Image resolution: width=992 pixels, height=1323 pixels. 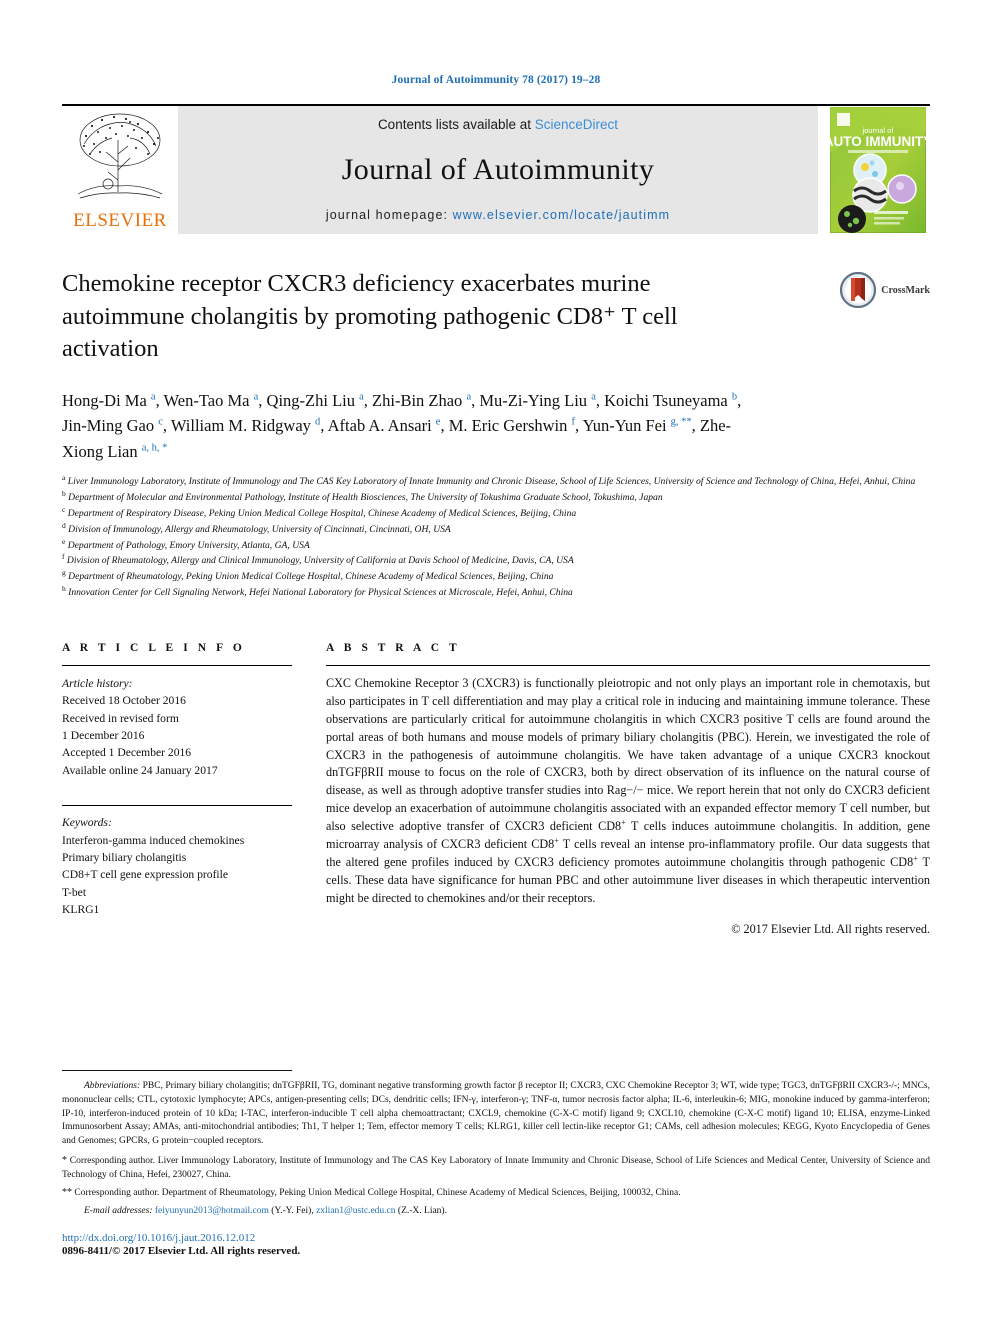 I want to click on keyword-item: T-bet, so click(x=74, y=892).